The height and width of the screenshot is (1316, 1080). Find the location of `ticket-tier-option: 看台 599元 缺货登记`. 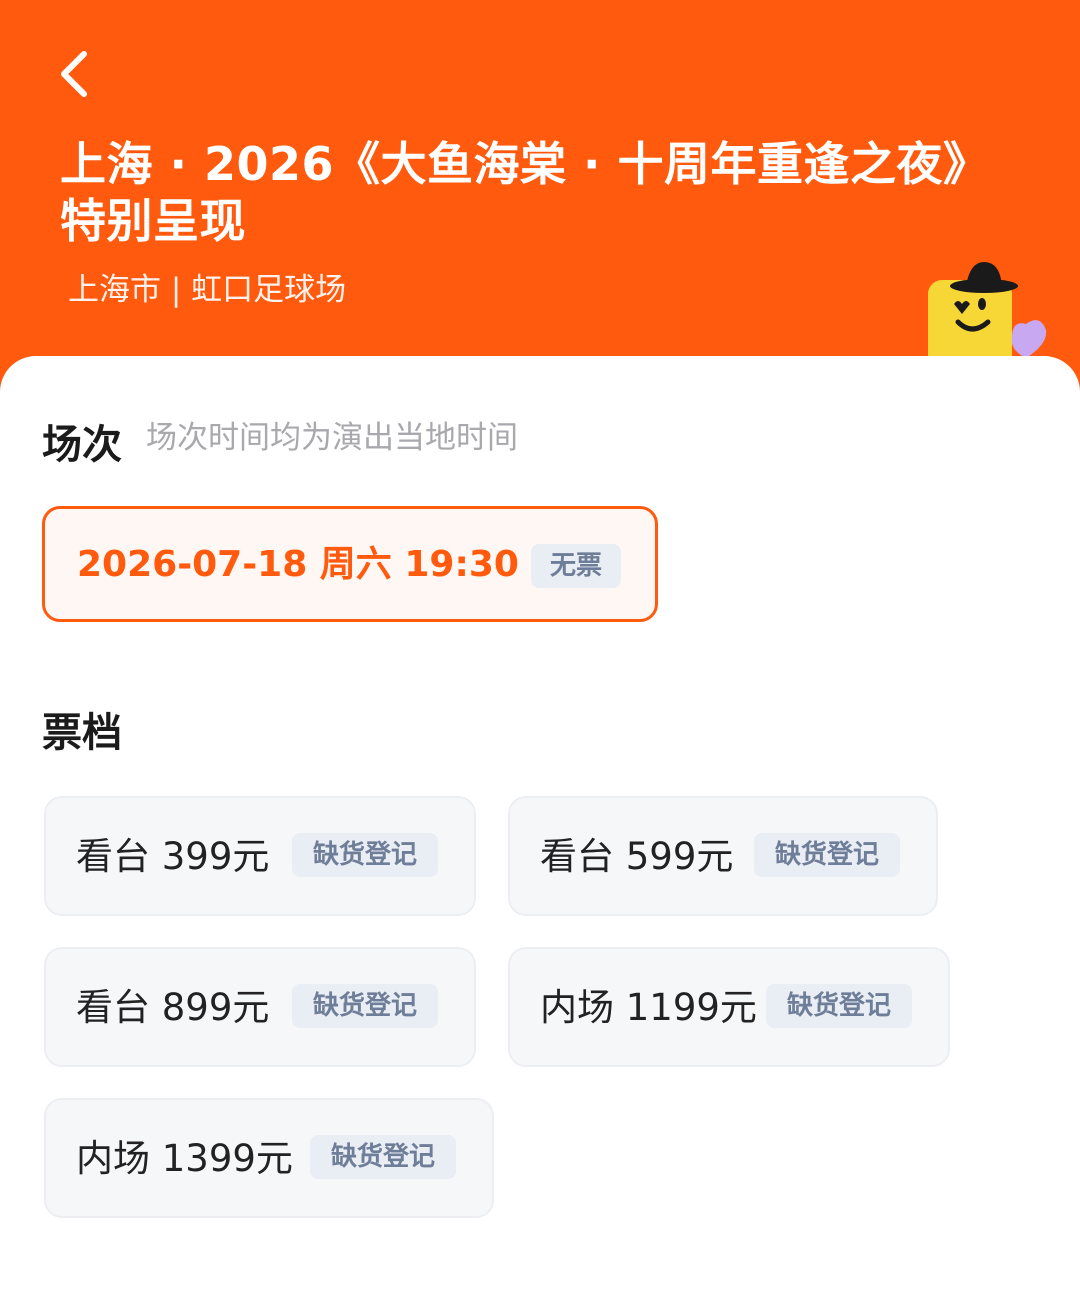

ticket-tier-option: 看台 599元 缺货登记 is located at coordinates (723, 856).